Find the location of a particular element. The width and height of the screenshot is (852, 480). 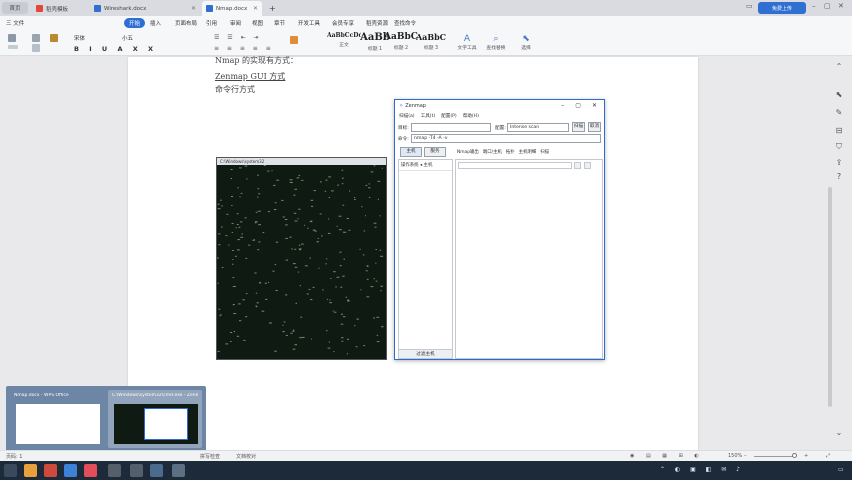

terminal-task-icon is located at coordinates (114, 470).